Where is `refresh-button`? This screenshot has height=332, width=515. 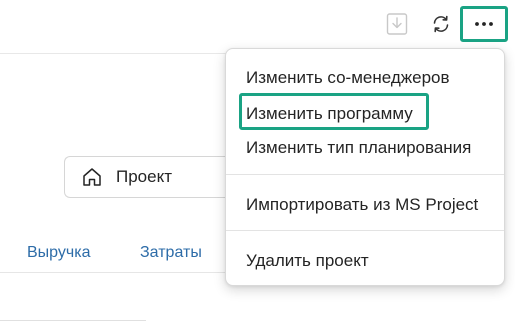 refresh-button is located at coordinates (441, 26).